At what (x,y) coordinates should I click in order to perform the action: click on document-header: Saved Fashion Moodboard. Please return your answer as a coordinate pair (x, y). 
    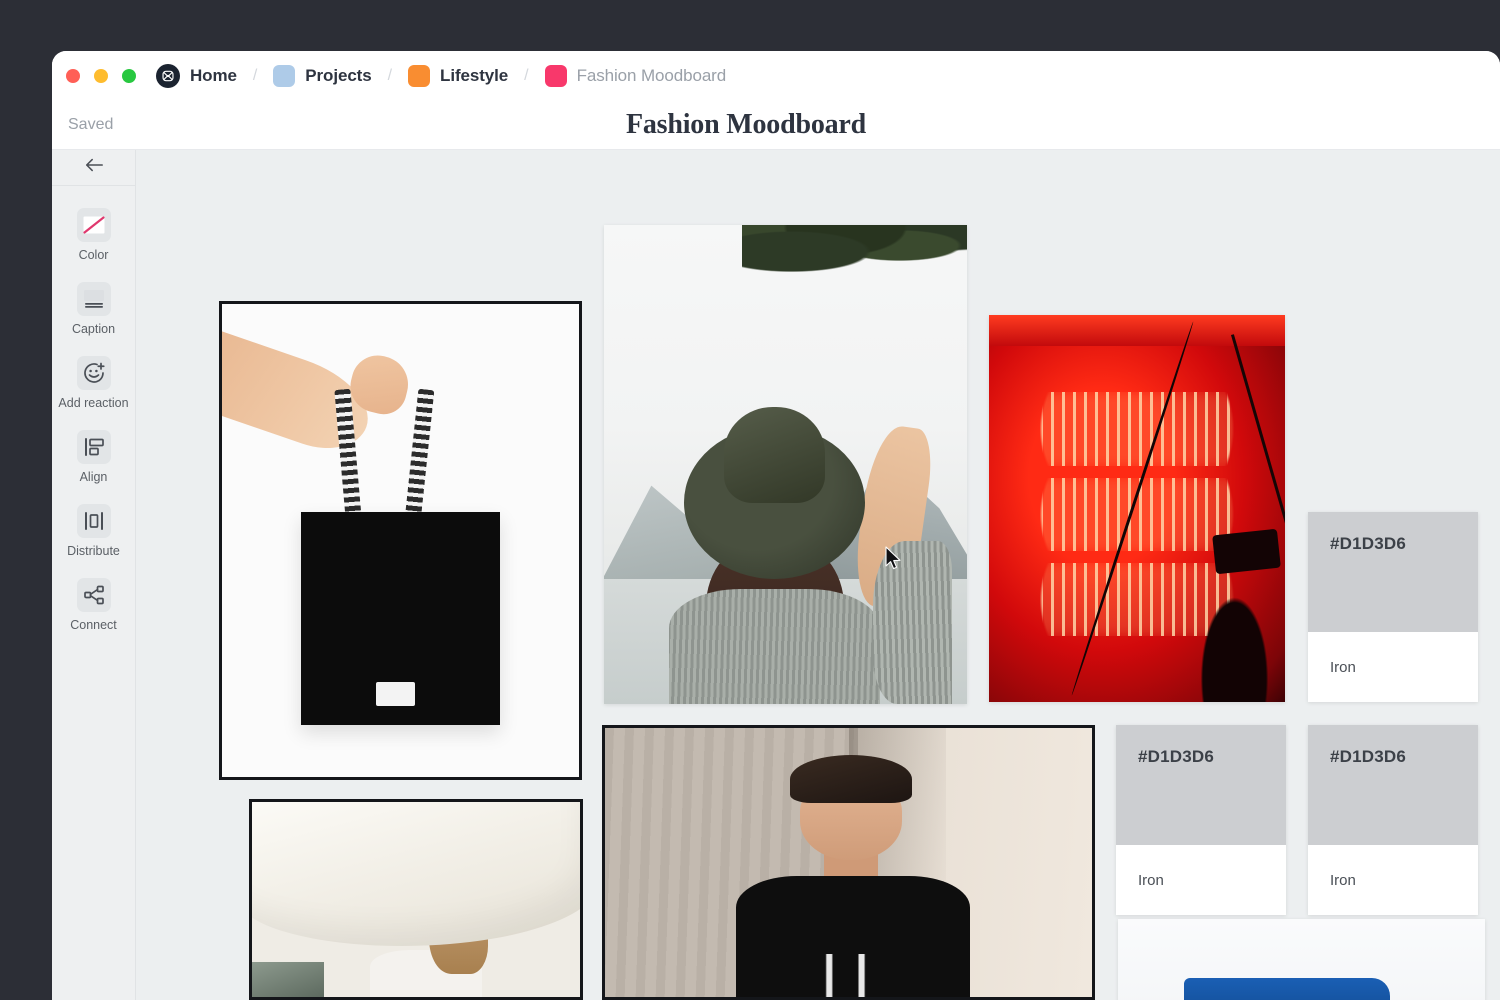
    Looking at the image, I should click on (776, 125).